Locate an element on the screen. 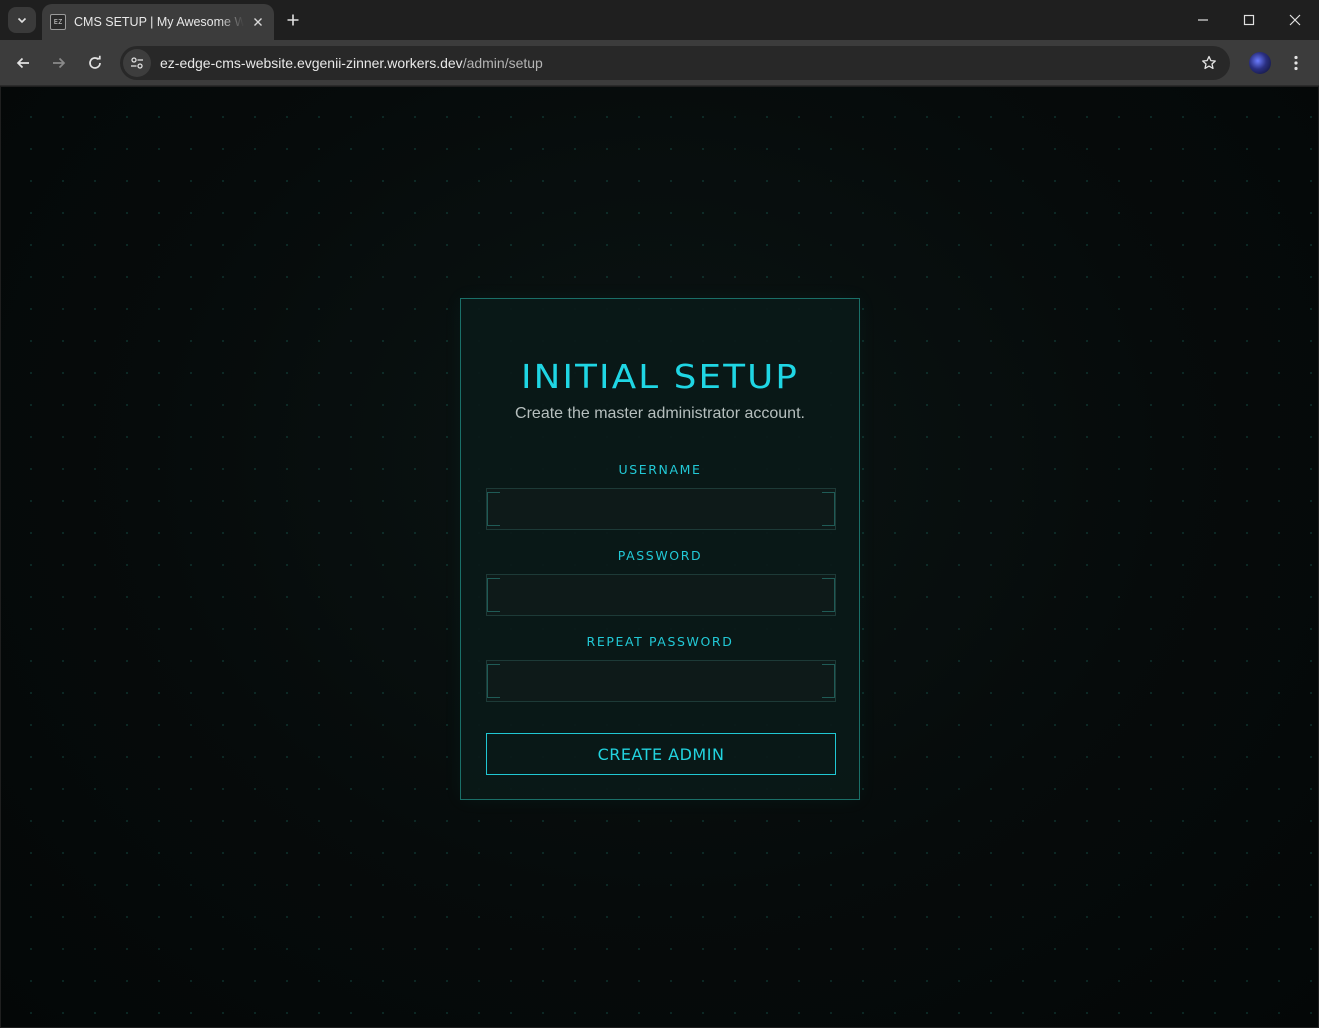  bookmark-button is located at coordinates (1209, 63).